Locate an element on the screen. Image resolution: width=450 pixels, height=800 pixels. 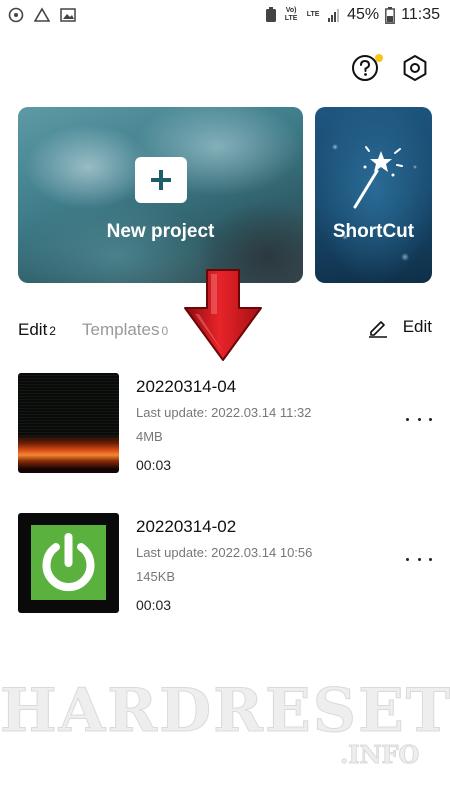
plus-icon is located at coordinates (161, 180).